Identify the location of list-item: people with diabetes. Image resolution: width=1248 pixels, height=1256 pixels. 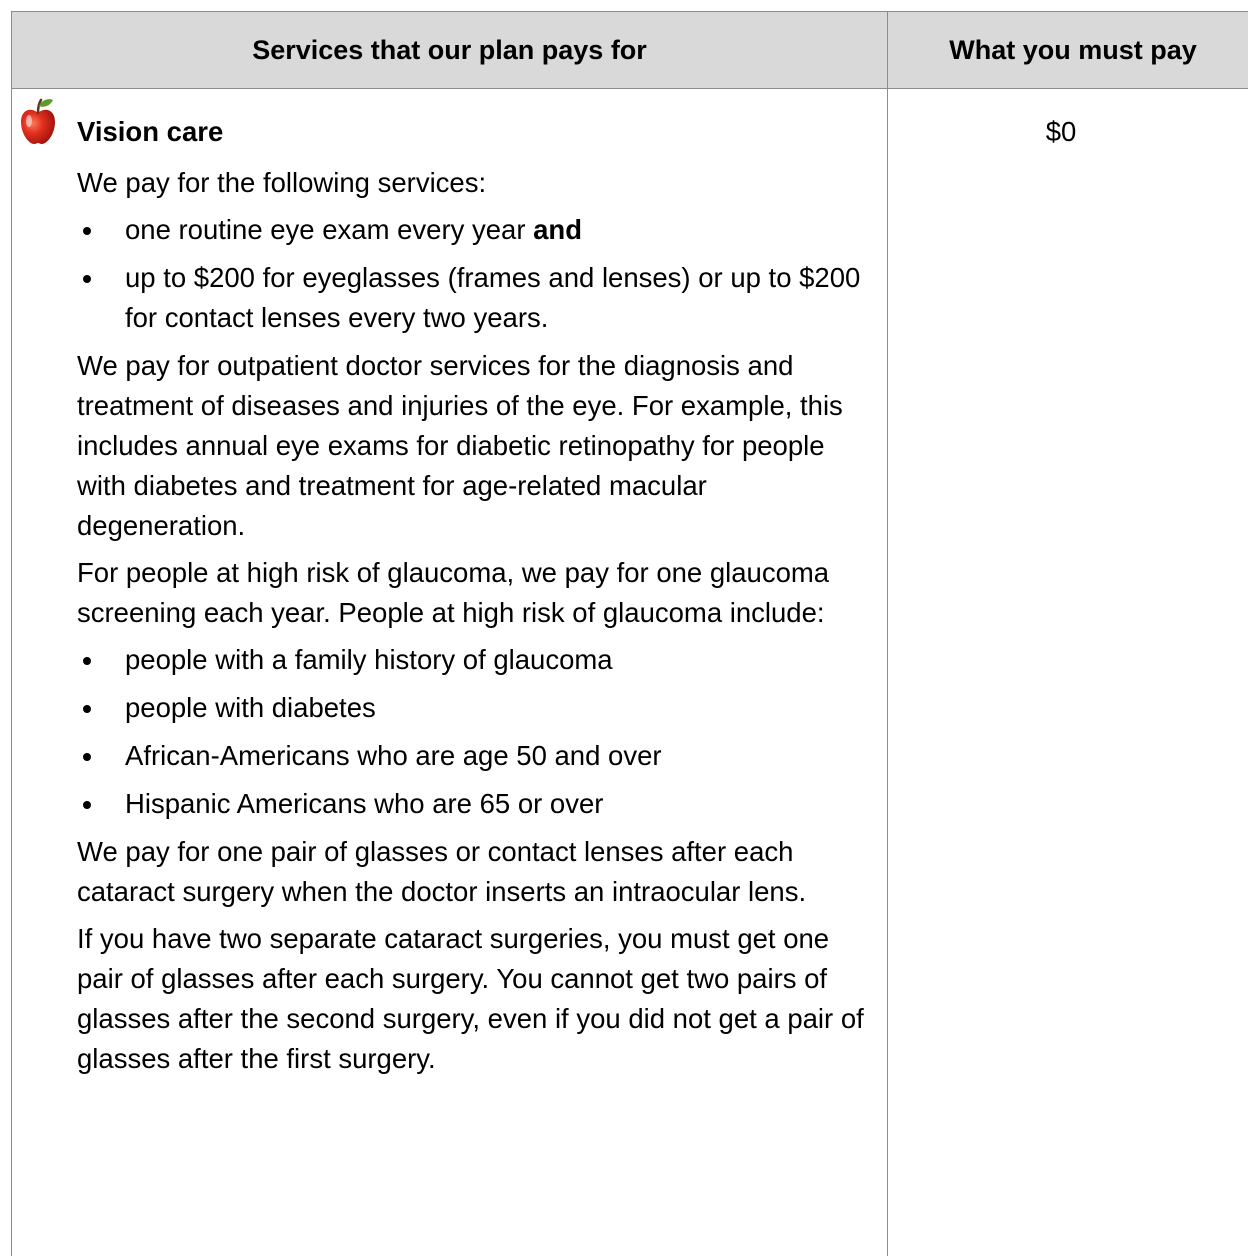
(472, 708).